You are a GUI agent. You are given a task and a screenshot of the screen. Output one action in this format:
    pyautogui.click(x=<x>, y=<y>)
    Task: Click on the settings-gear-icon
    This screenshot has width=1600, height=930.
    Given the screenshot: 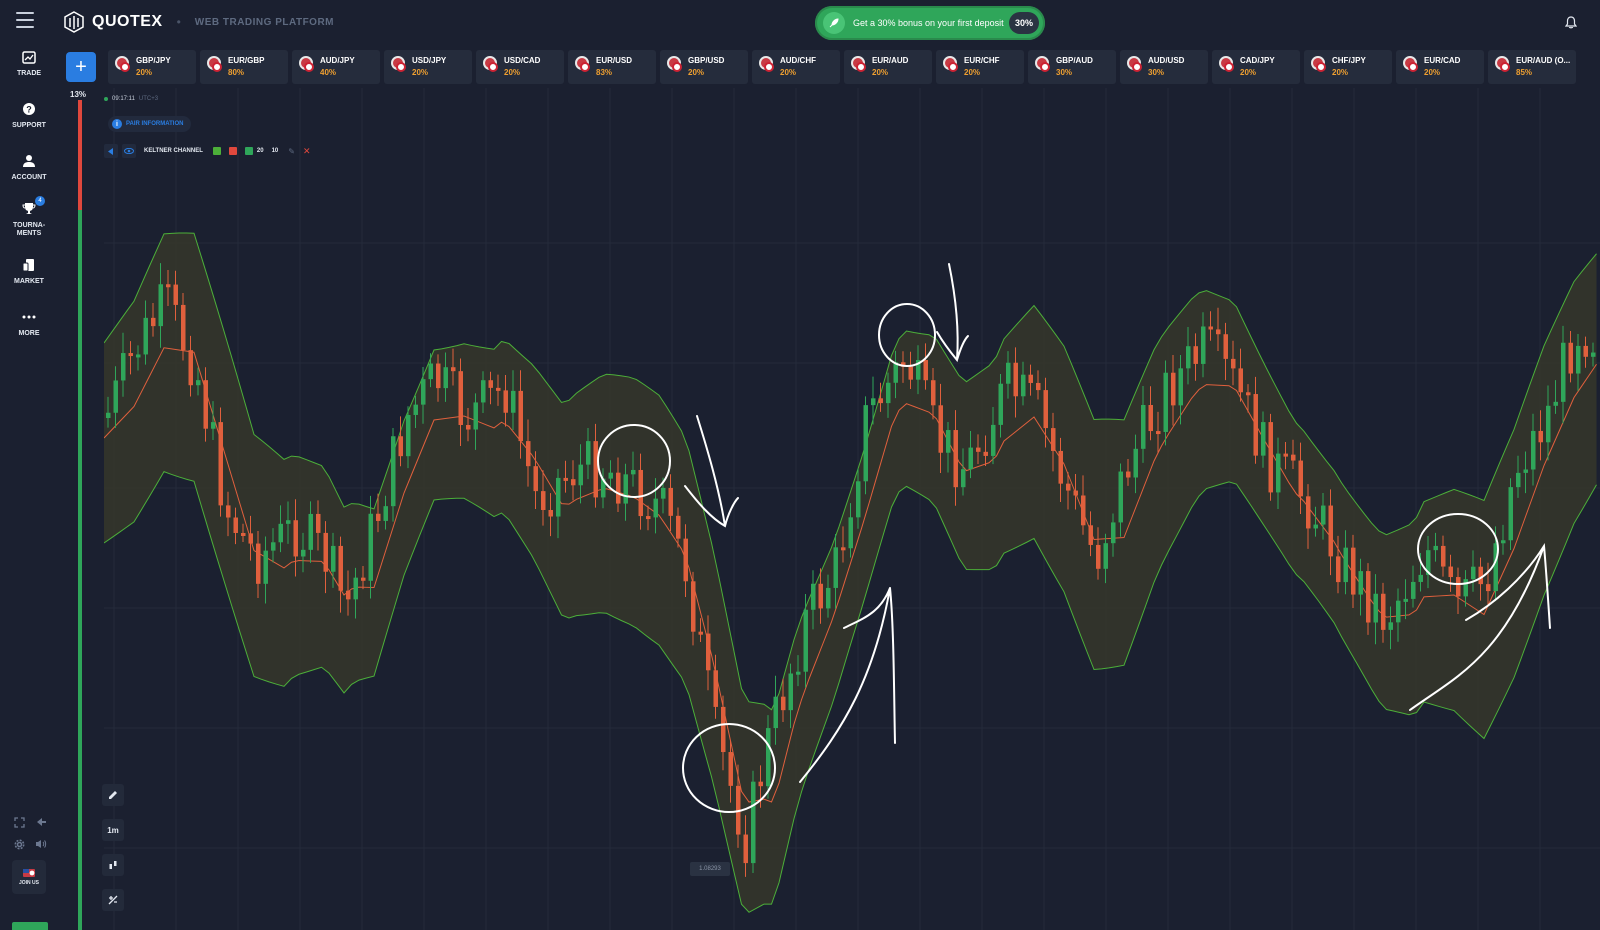 What is the action you would take?
    pyautogui.click(x=19, y=844)
    